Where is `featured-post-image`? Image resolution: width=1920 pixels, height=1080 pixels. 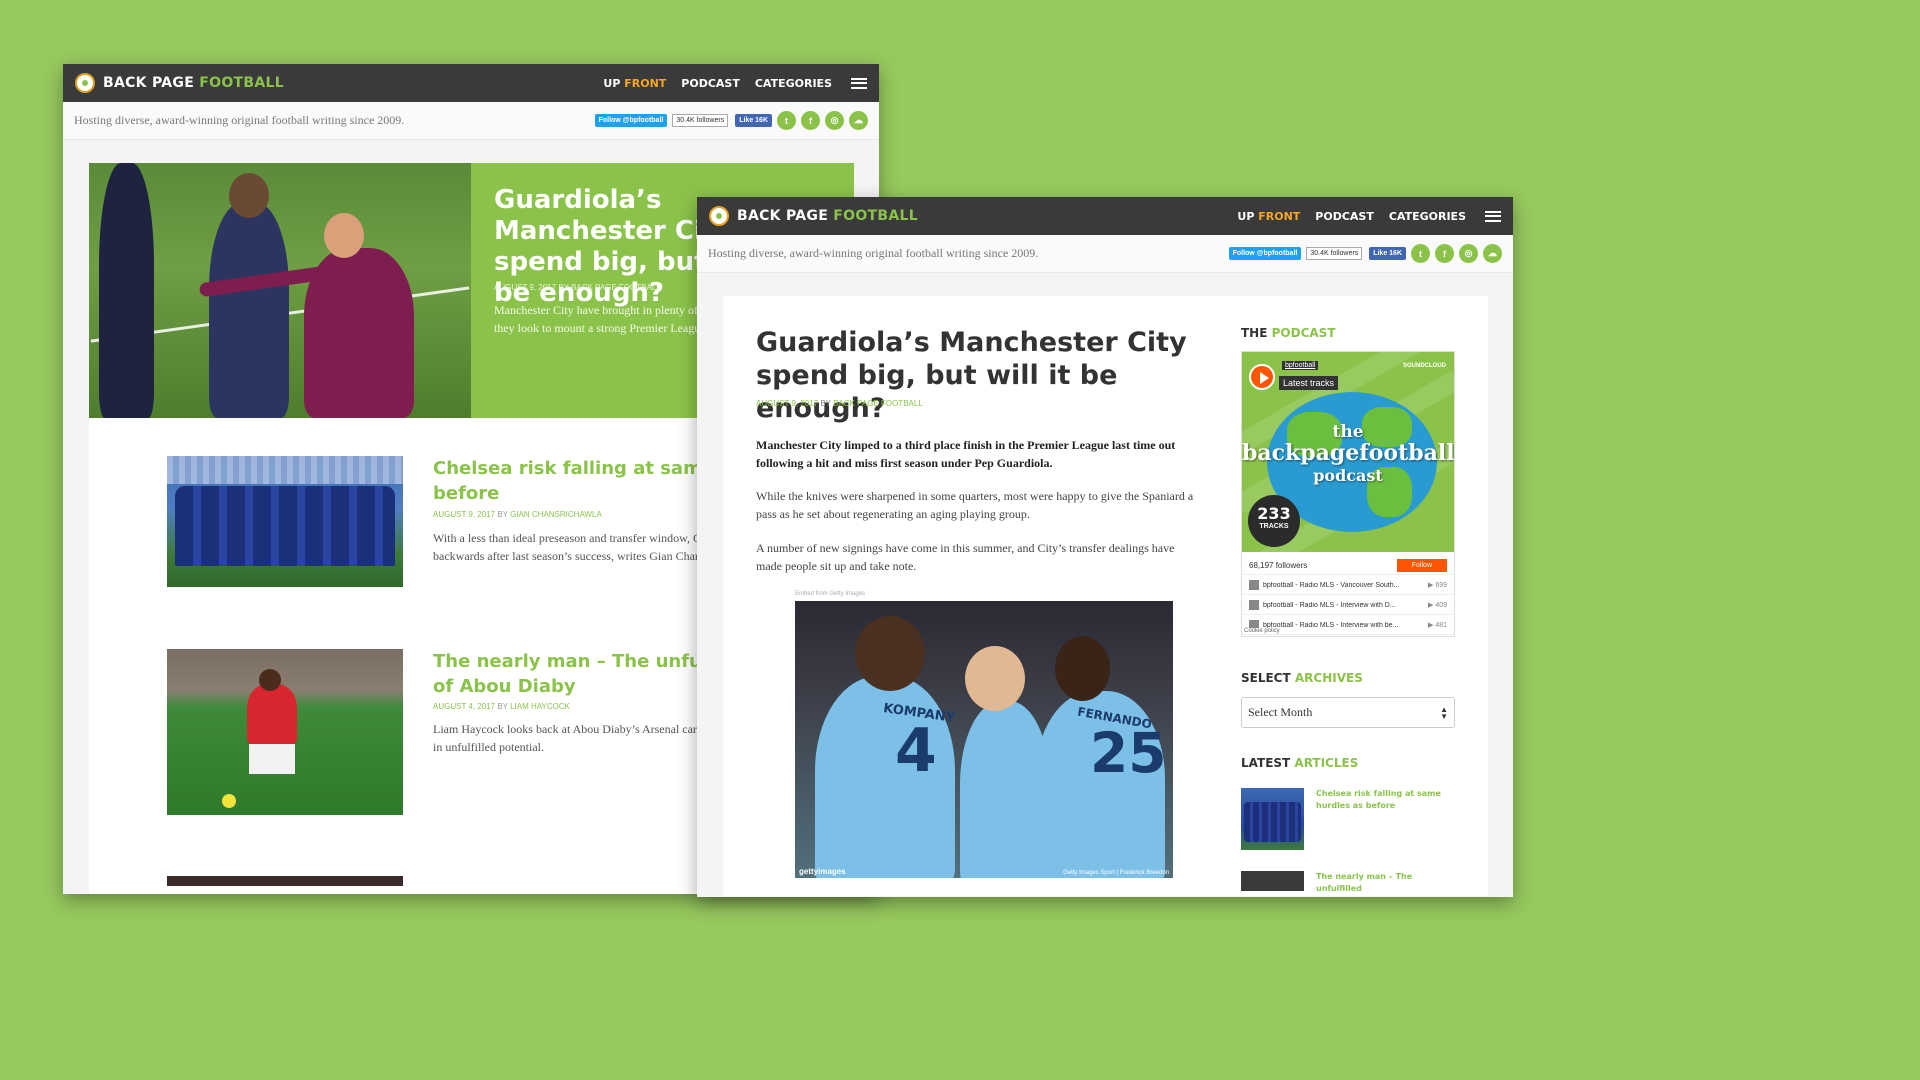 featured-post-image is located at coordinates (280, 290).